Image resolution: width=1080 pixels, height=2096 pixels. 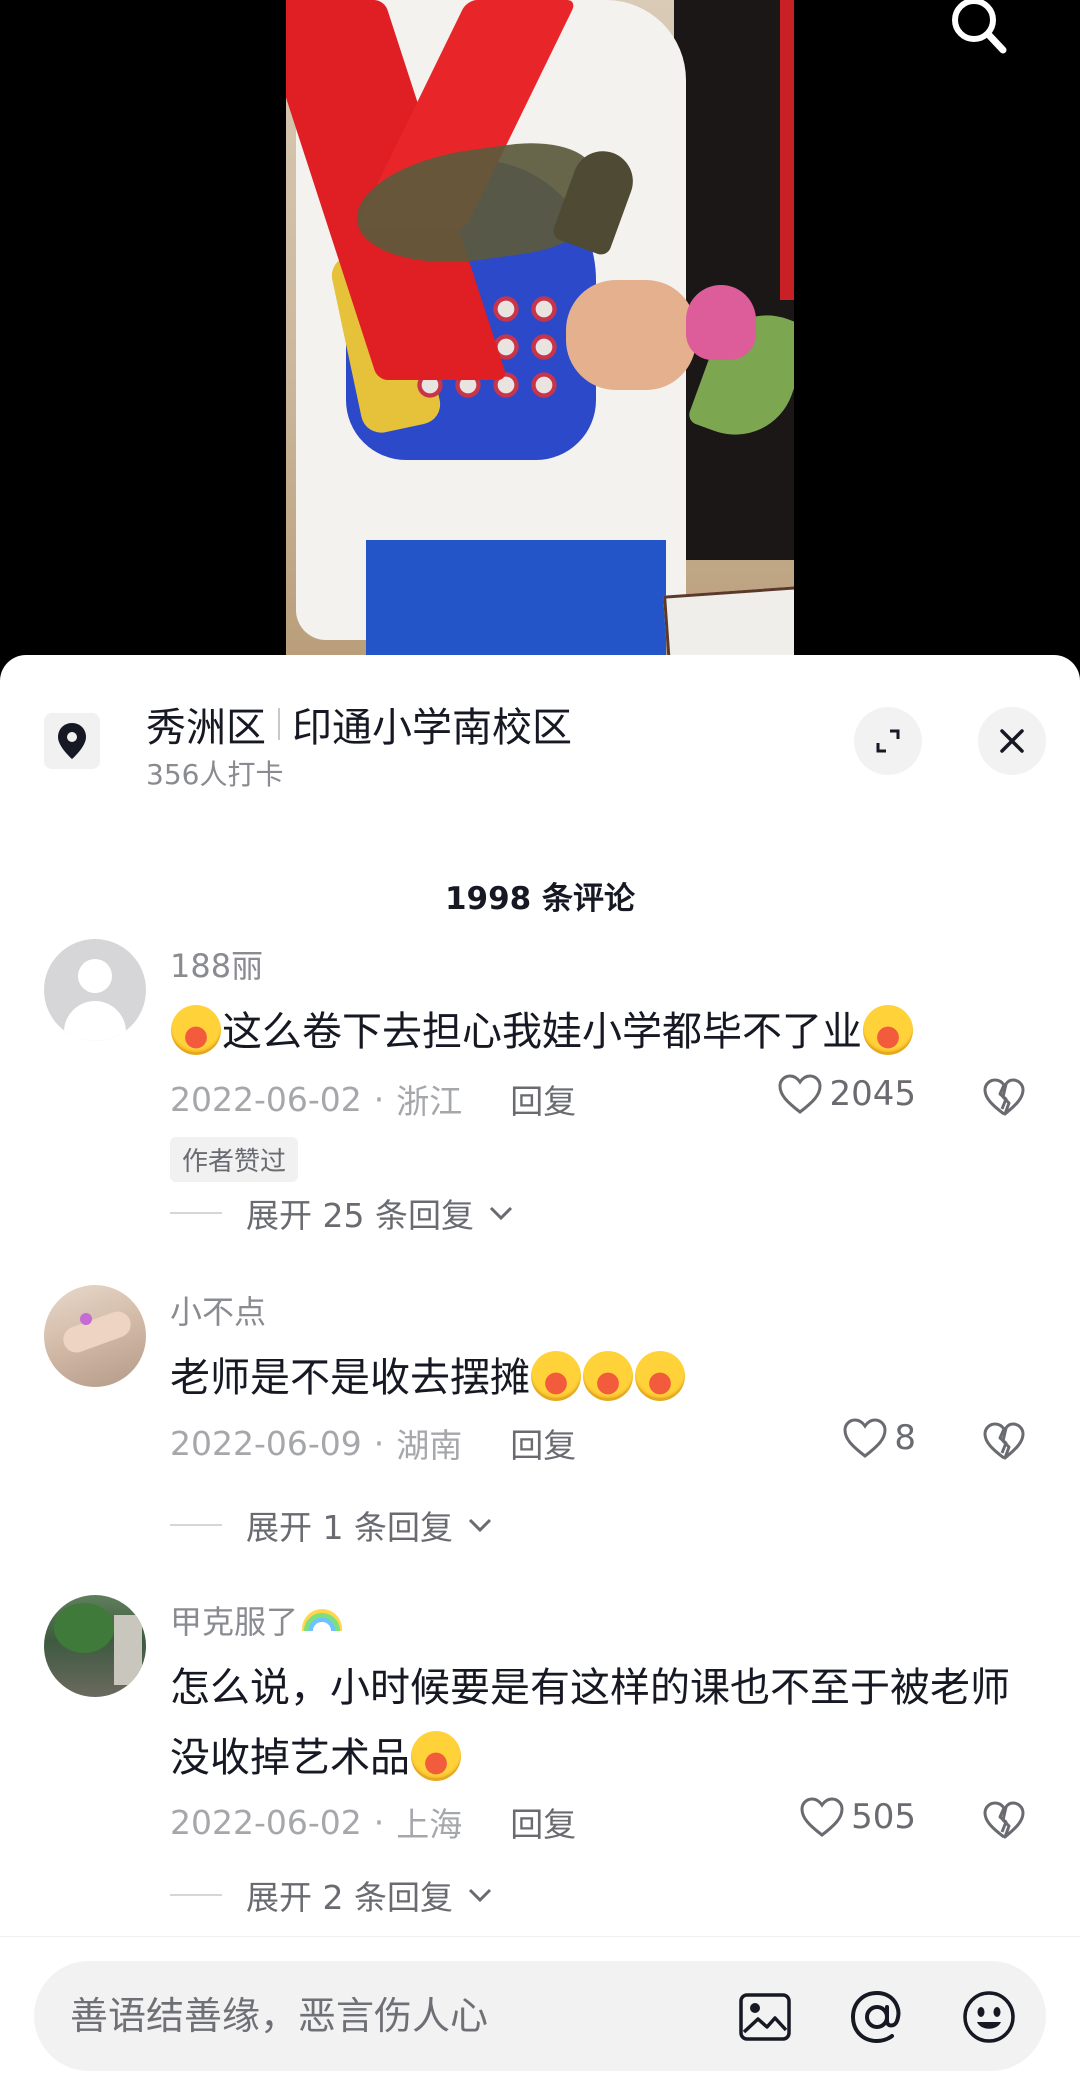 What do you see at coordinates (350, 1378) in the screenshot?
I see `comment-text-body: 老师是不是收去摆摊` at bounding box center [350, 1378].